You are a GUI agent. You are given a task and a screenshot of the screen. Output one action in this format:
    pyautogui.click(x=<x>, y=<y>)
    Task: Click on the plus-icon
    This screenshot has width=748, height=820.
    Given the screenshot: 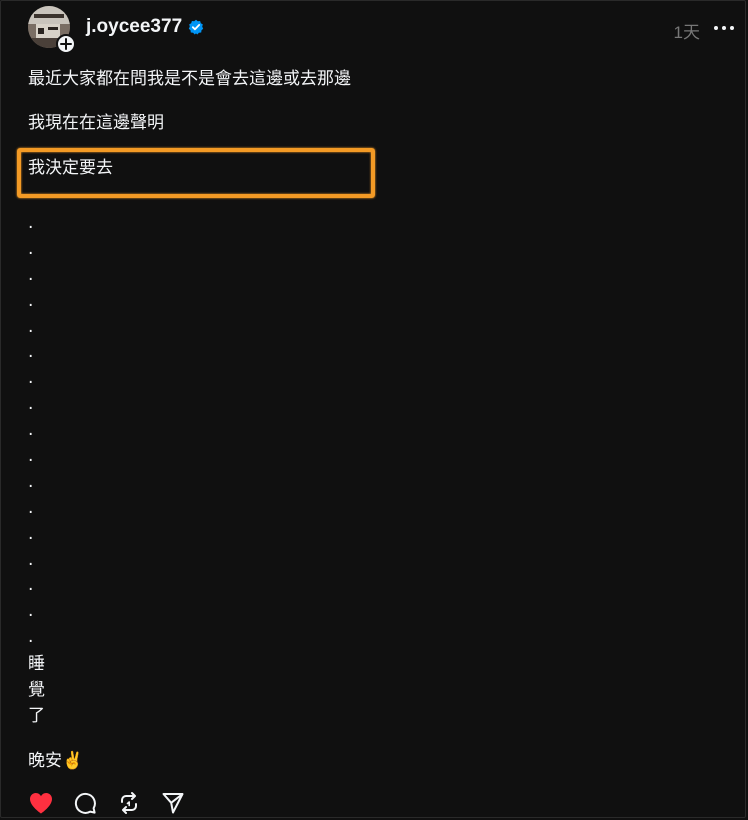 What is the action you would take?
    pyautogui.click(x=66, y=44)
    